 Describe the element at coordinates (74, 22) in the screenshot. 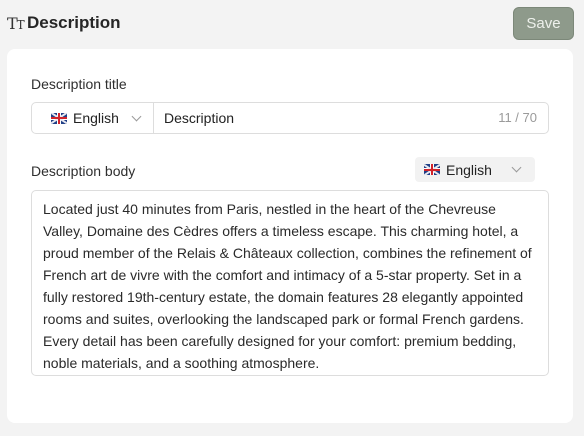

I see `section-title: Description` at that location.